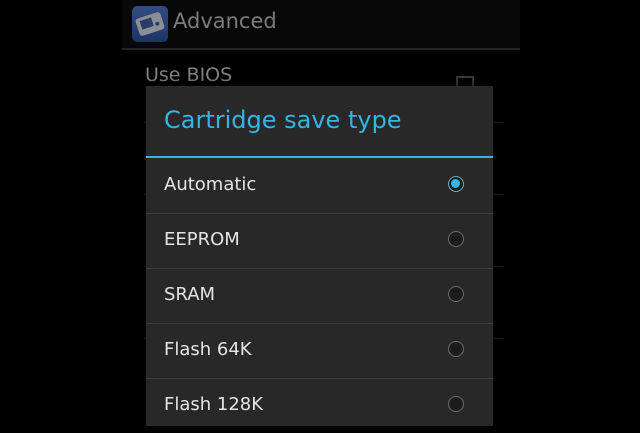  What do you see at coordinates (190, 294) in the screenshot?
I see `option-label: SRAM` at bounding box center [190, 294].